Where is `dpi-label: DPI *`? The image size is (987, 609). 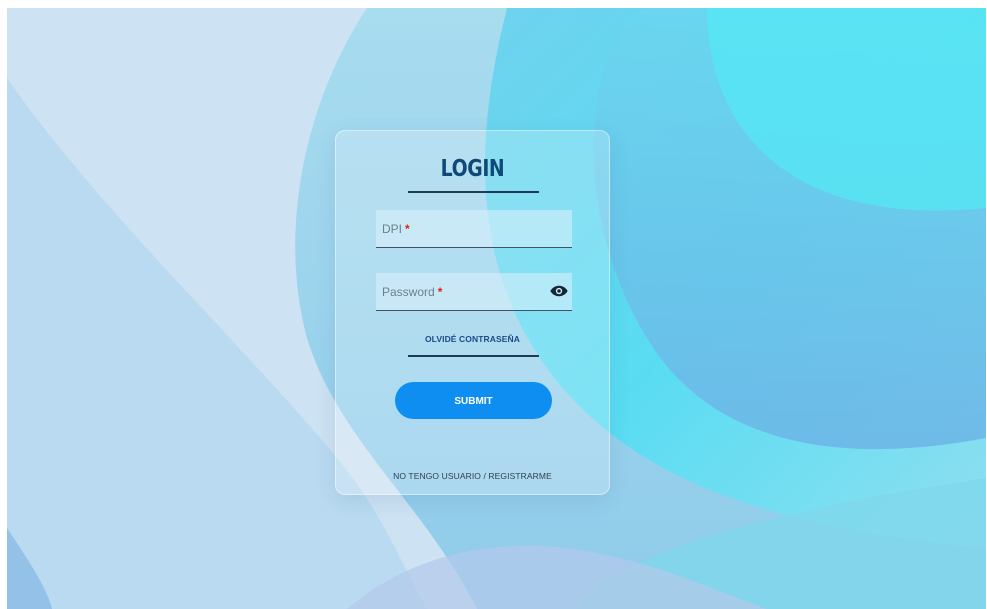
dpi-label: DPI * is located at coordinates (396, 229).